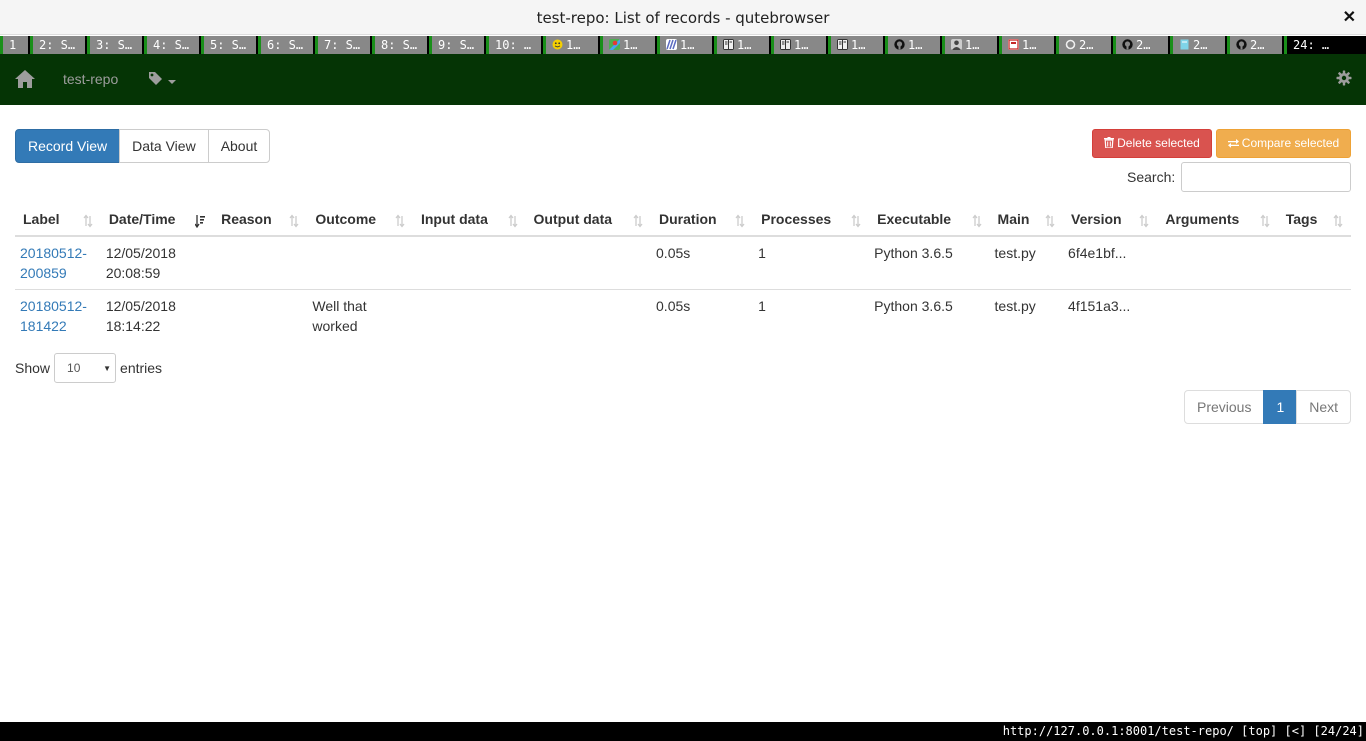 This screenshot has width=1366, height=741. I want to click on column-header: Input data, so click(469, 220).